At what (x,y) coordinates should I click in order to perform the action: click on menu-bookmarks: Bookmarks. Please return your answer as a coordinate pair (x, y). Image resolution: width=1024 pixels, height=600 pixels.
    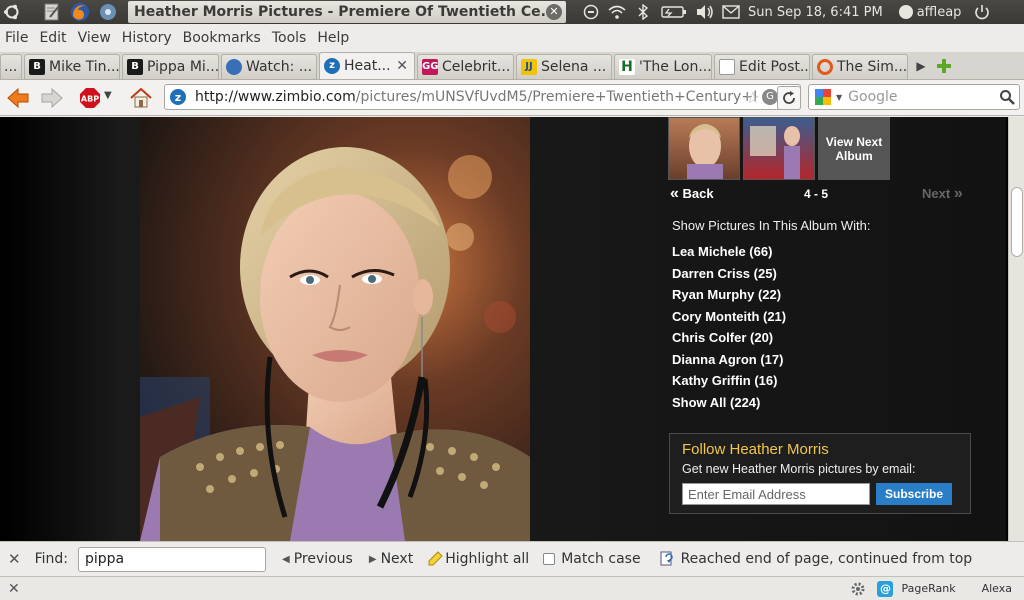
    Looking at the image, I should click on (222, 38).